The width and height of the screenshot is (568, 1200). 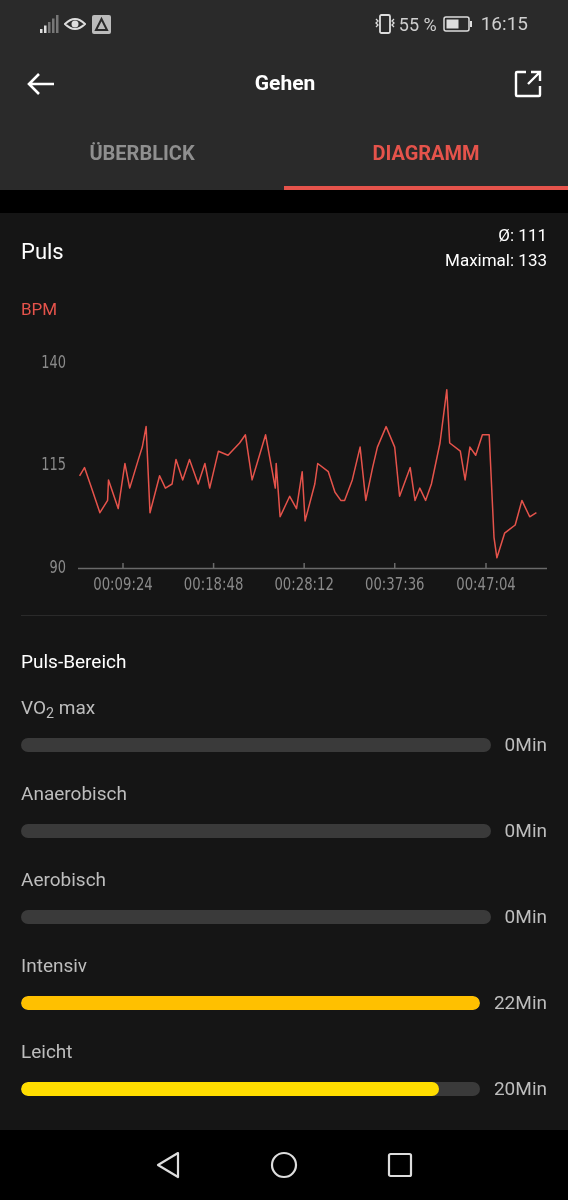 I want to click on y-tick-label: 140, so click(x=53, y=361).